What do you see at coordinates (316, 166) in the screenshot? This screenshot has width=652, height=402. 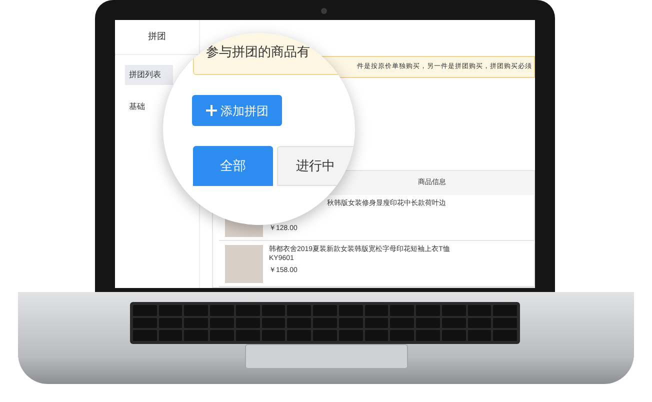 I see `tab: 进行中` at bounding box center [316, 166].